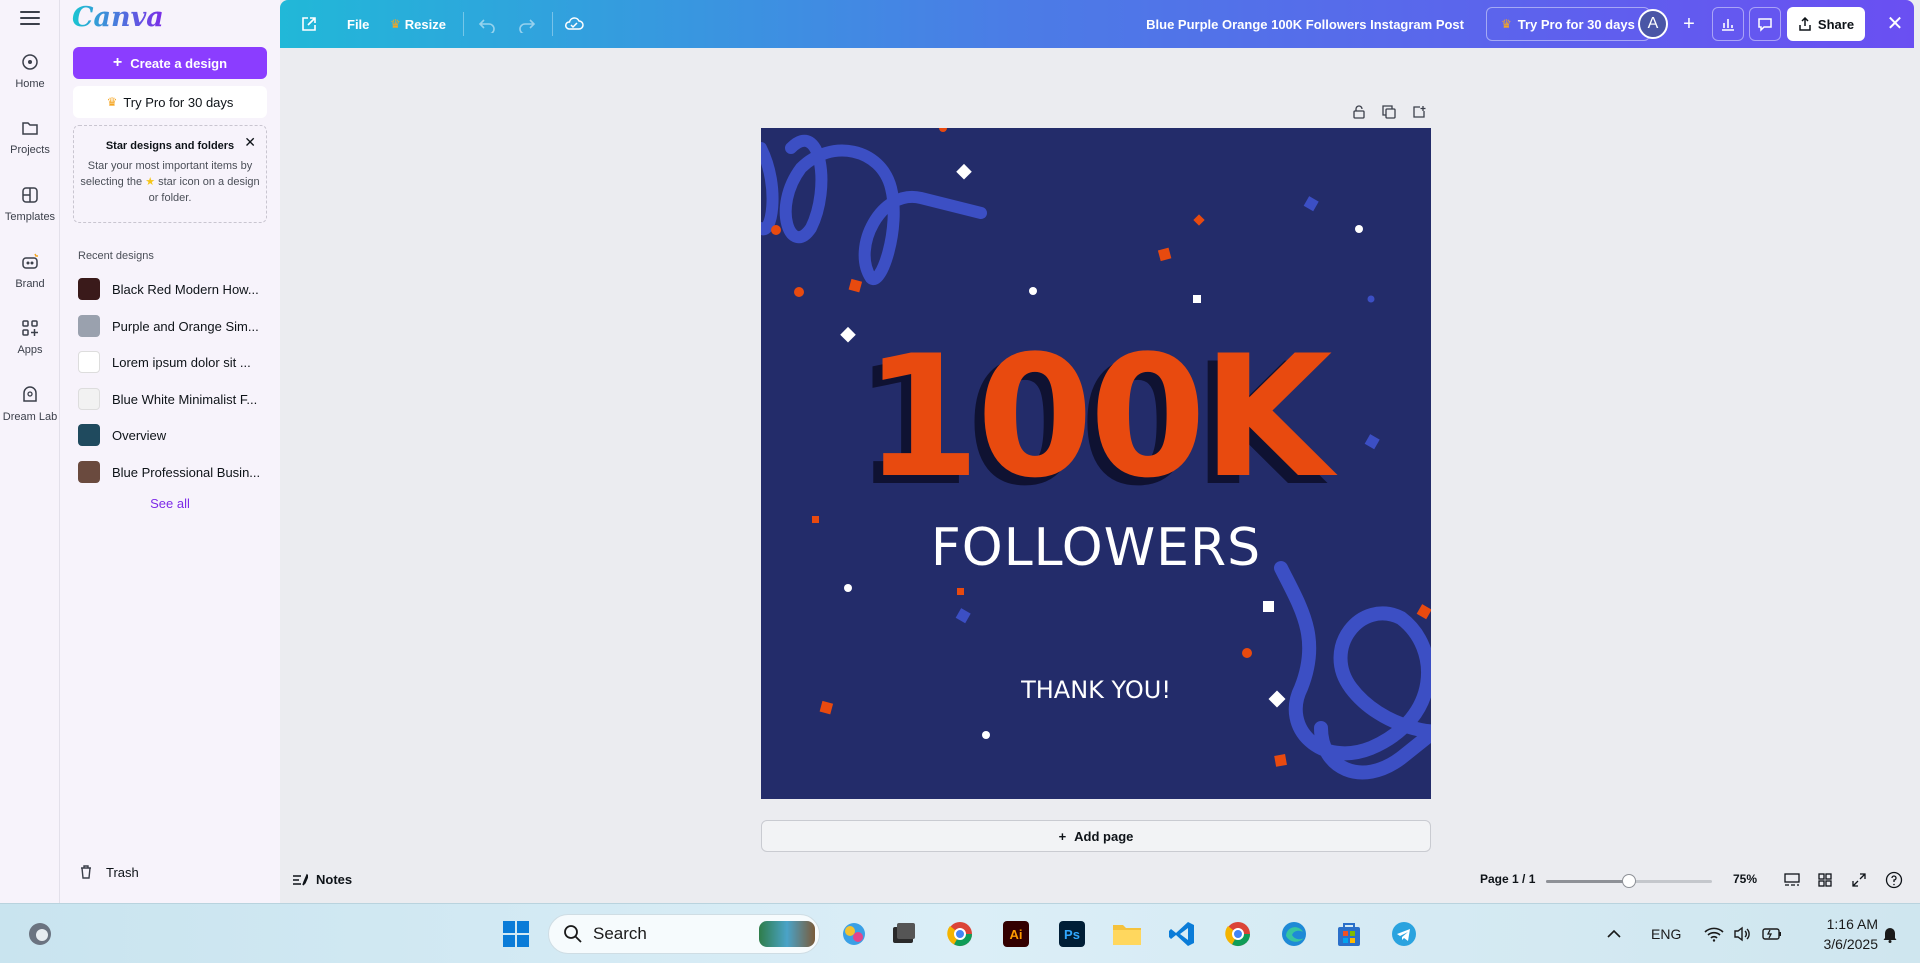 This screenshot has height=963, width=1920. What do you see at coordinates (1689, 24) in the screenshot?
I see `invite-plus-icon: +` at bounding box center [1689, 24].